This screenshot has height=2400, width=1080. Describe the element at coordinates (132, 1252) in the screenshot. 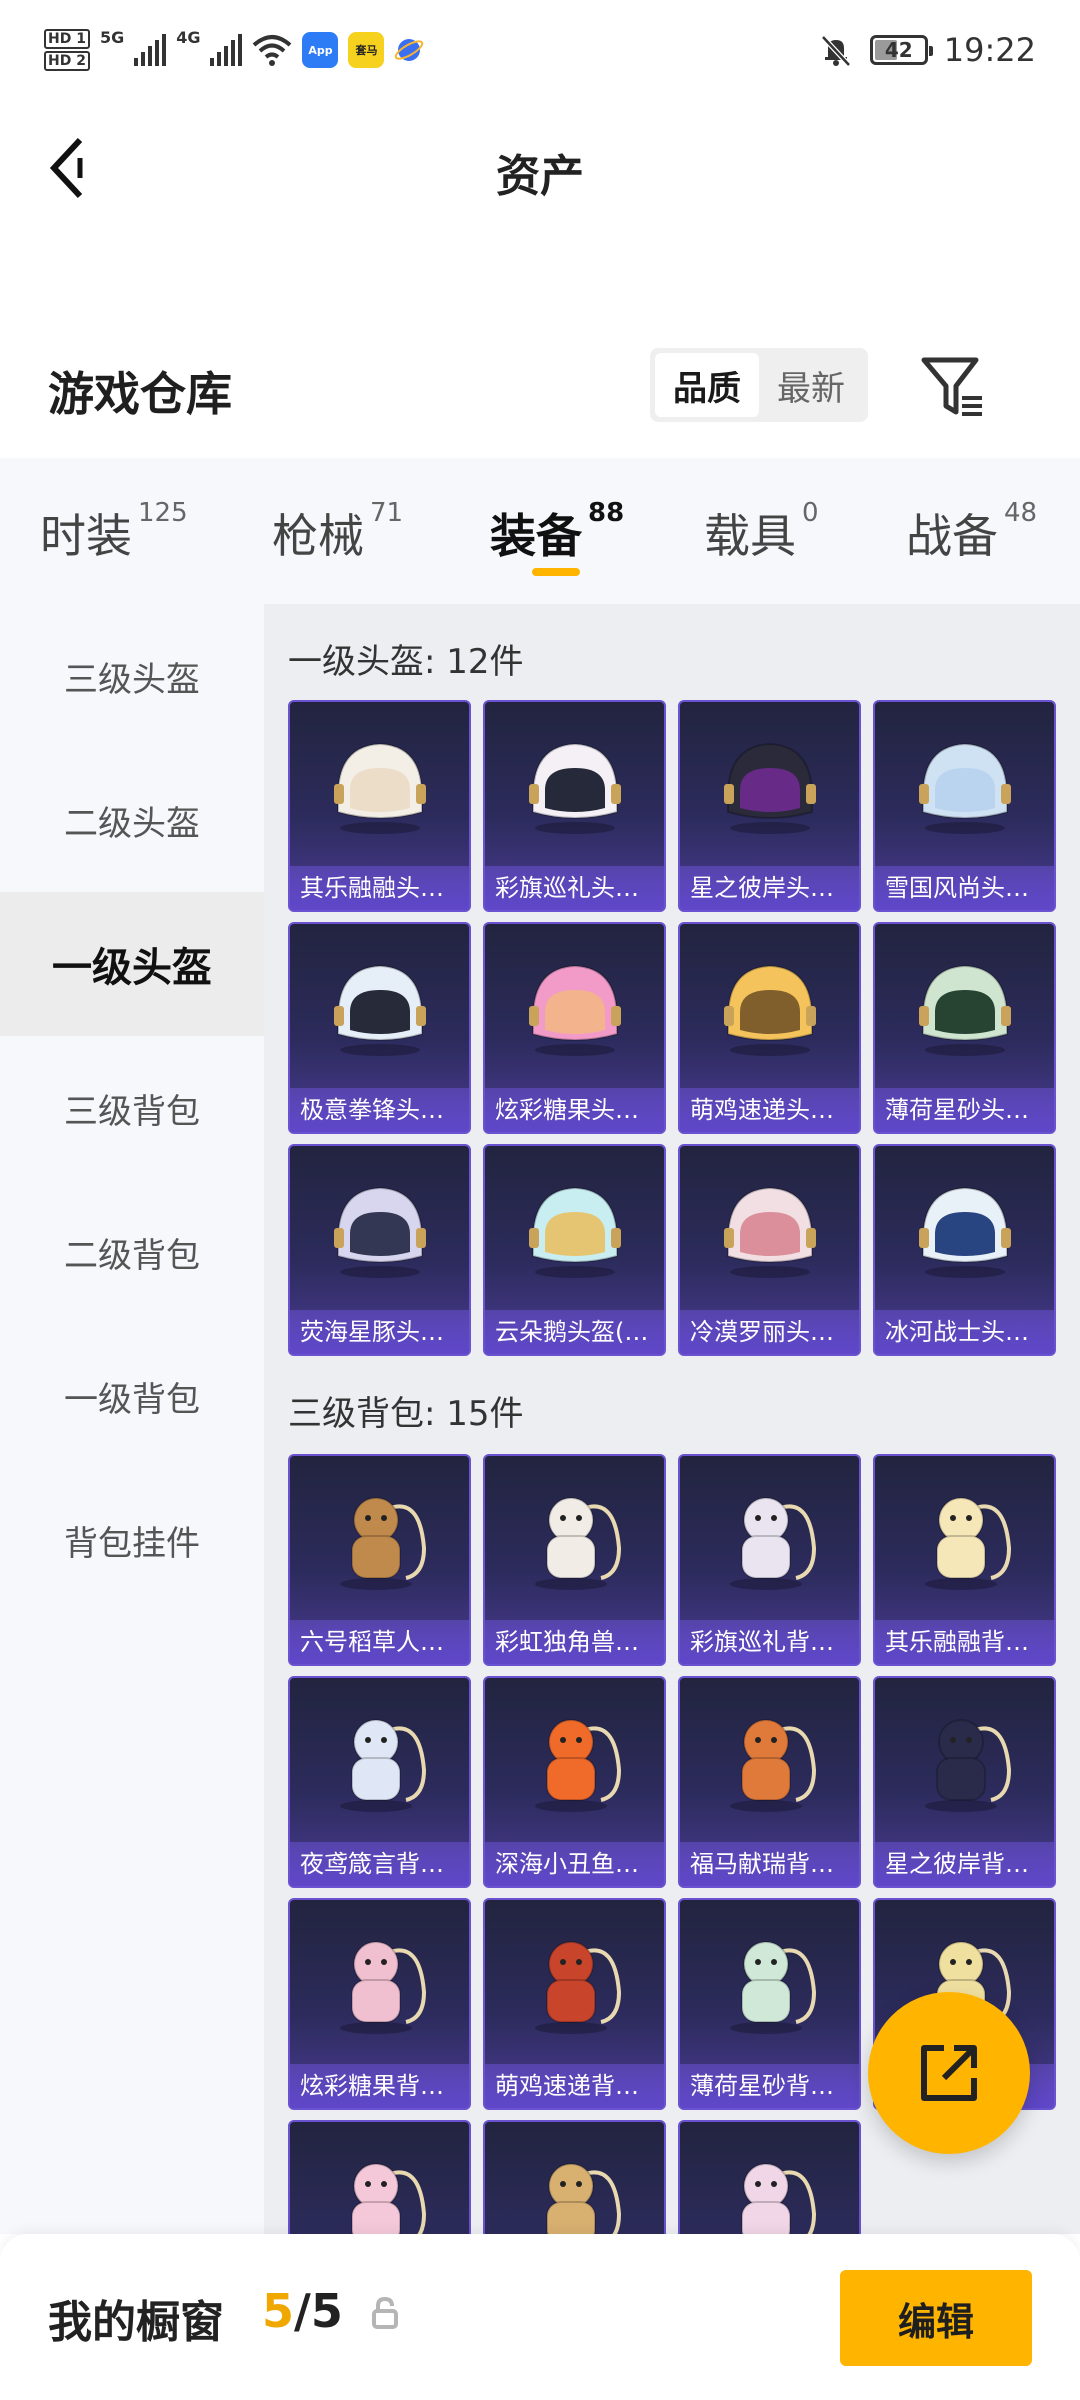

I see `sidebar-item-level2-backpack: 二级背包` at that location.